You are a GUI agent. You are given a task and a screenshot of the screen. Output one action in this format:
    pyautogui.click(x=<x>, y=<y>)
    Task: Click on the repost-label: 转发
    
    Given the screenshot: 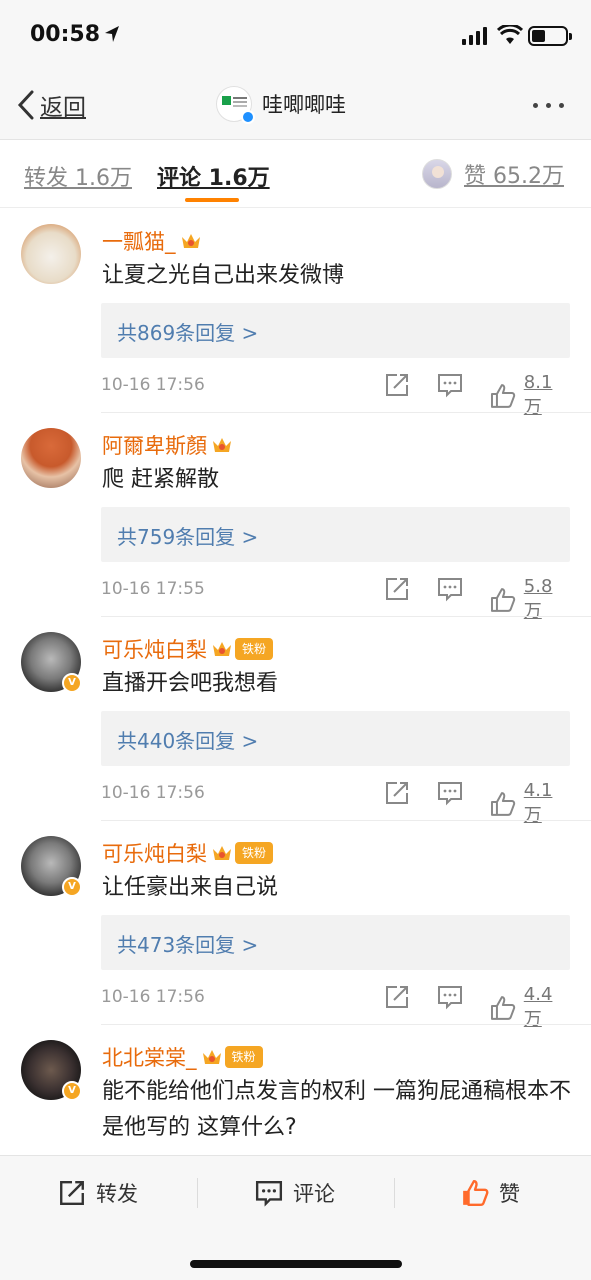 What is the action you would take?
    pyautogui.click(x=117, y=1194)
    